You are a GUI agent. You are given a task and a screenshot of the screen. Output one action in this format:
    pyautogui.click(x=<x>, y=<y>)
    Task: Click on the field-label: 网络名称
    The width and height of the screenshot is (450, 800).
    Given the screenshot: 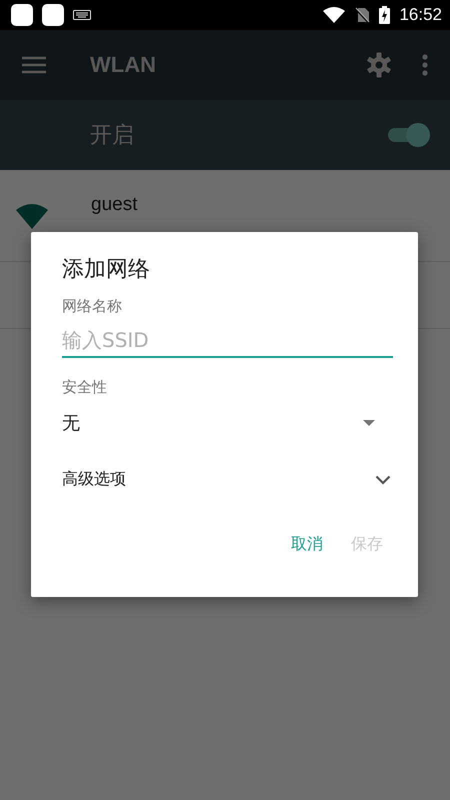 What is the action you would take?
    pyautogui.click(x=92, y=306)
    